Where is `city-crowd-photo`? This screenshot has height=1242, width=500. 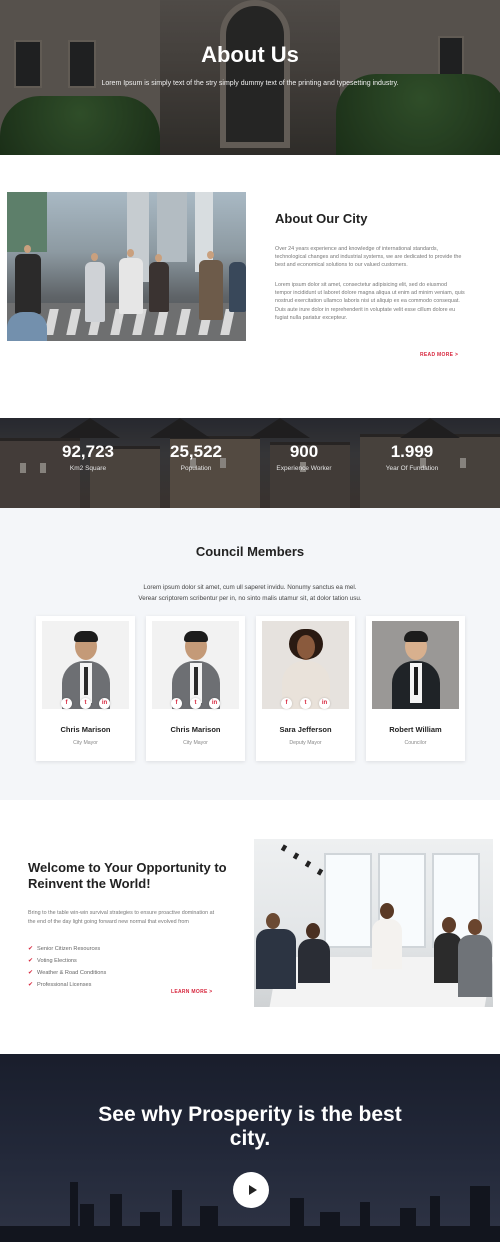 city-crowd-photo is located at coordinates (126, 266).